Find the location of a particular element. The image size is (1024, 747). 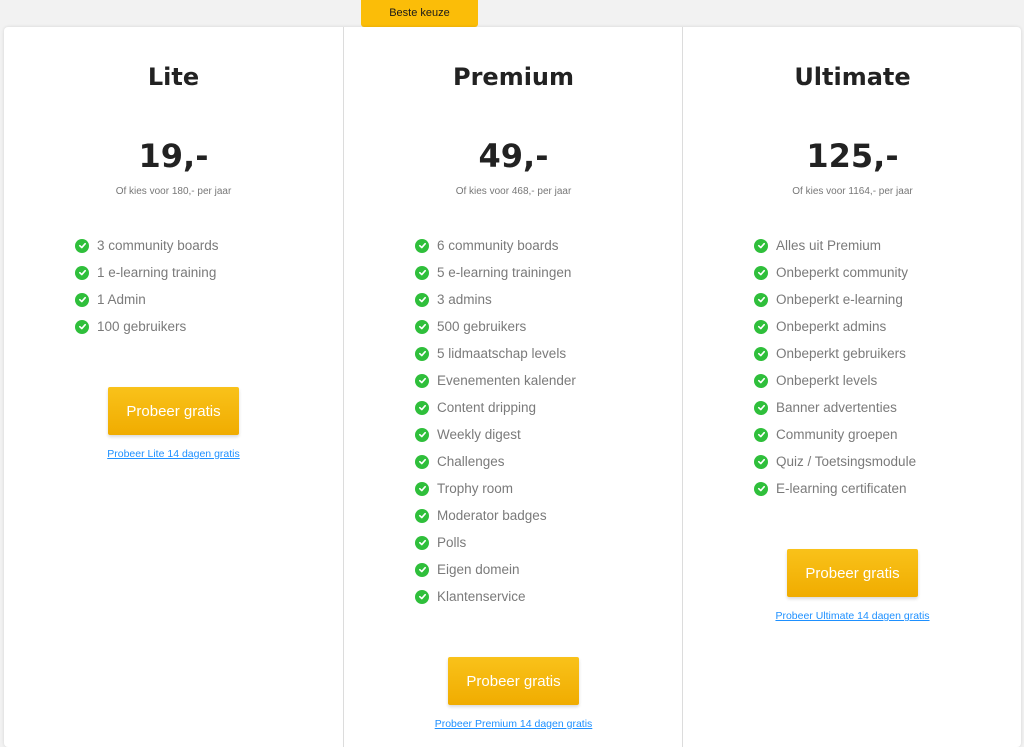

feature-item: E-learning certificaten is located at coordinates (888, 488).